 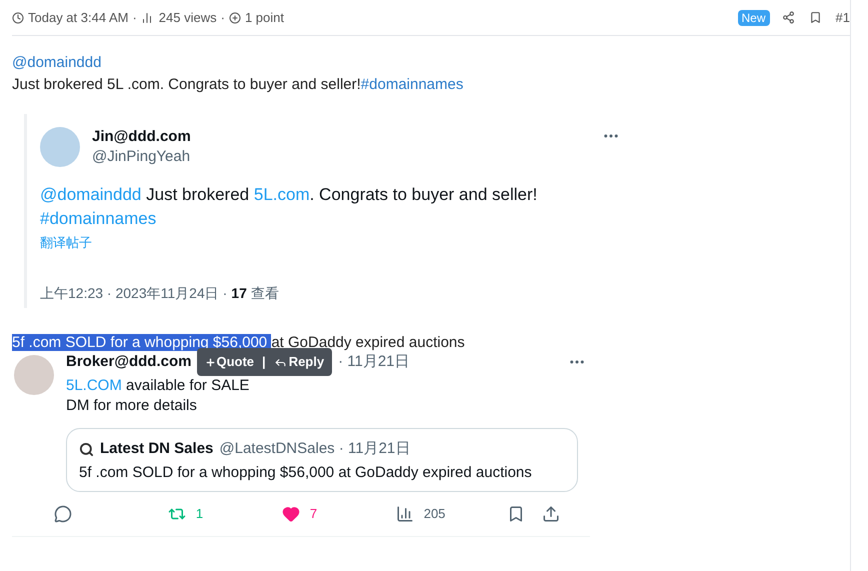 What do you see at coordinates (134, 293) in the screenshot?
I see `tweet-timestamp: 上午12:23 · 2023年11月24日 ·` at bounding box center [134, 293].